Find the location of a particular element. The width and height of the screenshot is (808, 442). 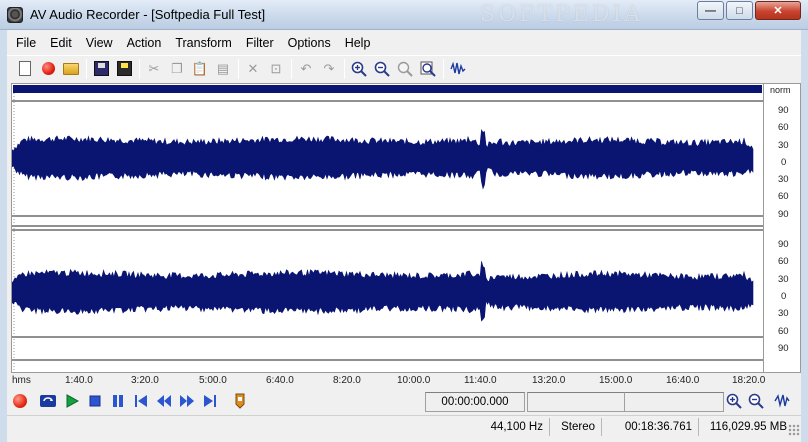

toolbar: ✂ ❐ 📋 ▤ ✕ ⊡ ↶ ↷ is located at coordinates (404, 68).